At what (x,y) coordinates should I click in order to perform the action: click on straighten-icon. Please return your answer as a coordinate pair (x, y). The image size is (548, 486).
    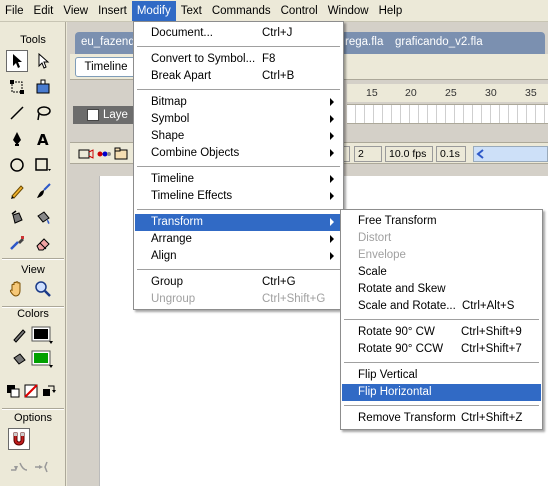
    Looking at the image, I should click on (43, 467).